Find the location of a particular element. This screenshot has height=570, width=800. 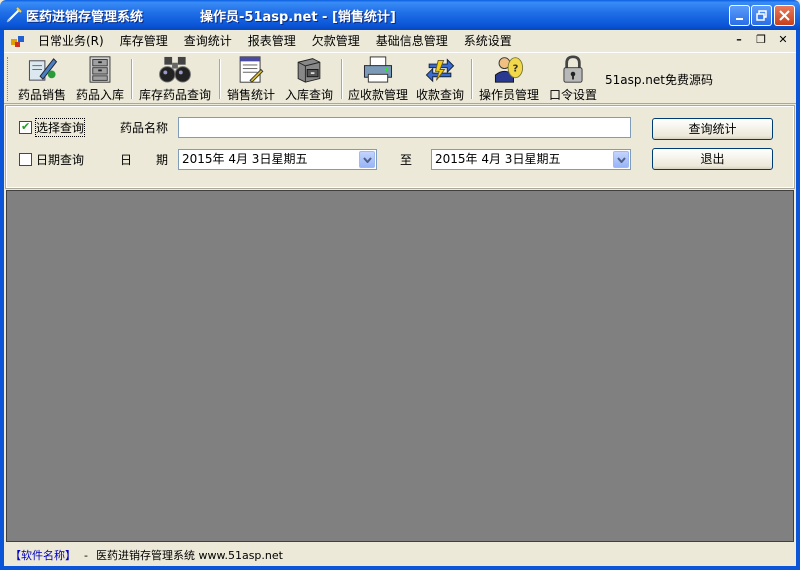

date-label-period: 期 is located at coordinates (162, 160).